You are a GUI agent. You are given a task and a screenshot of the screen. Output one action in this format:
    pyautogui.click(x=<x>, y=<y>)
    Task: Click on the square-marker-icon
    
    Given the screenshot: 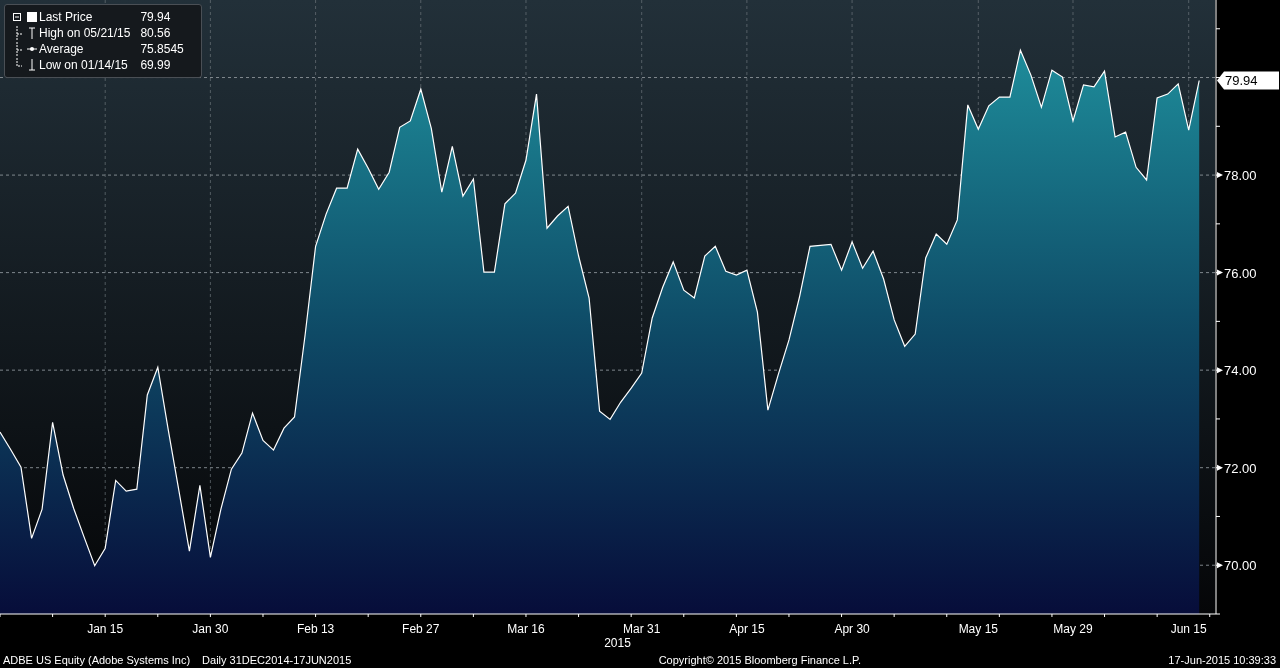 What is the action you would take?
    pyautogui.click(x=32, y=17)
    